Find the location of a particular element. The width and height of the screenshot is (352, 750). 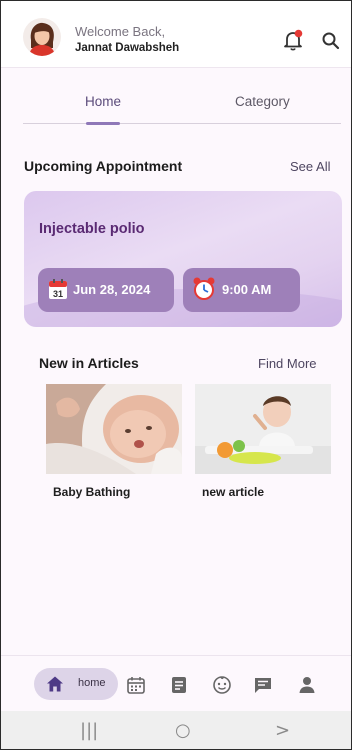

article-title: Baby Bathing is located at coordinates (92, 492).